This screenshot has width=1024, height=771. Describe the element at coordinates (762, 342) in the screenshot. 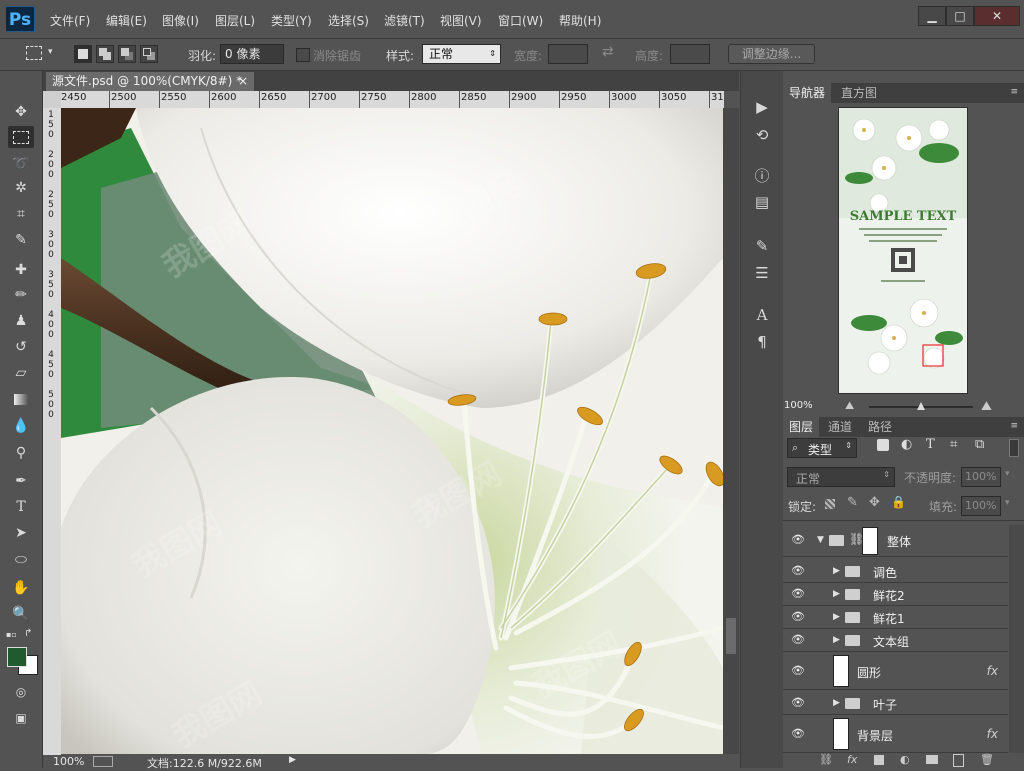

I see `paragraph-icon: ¶` at that location.